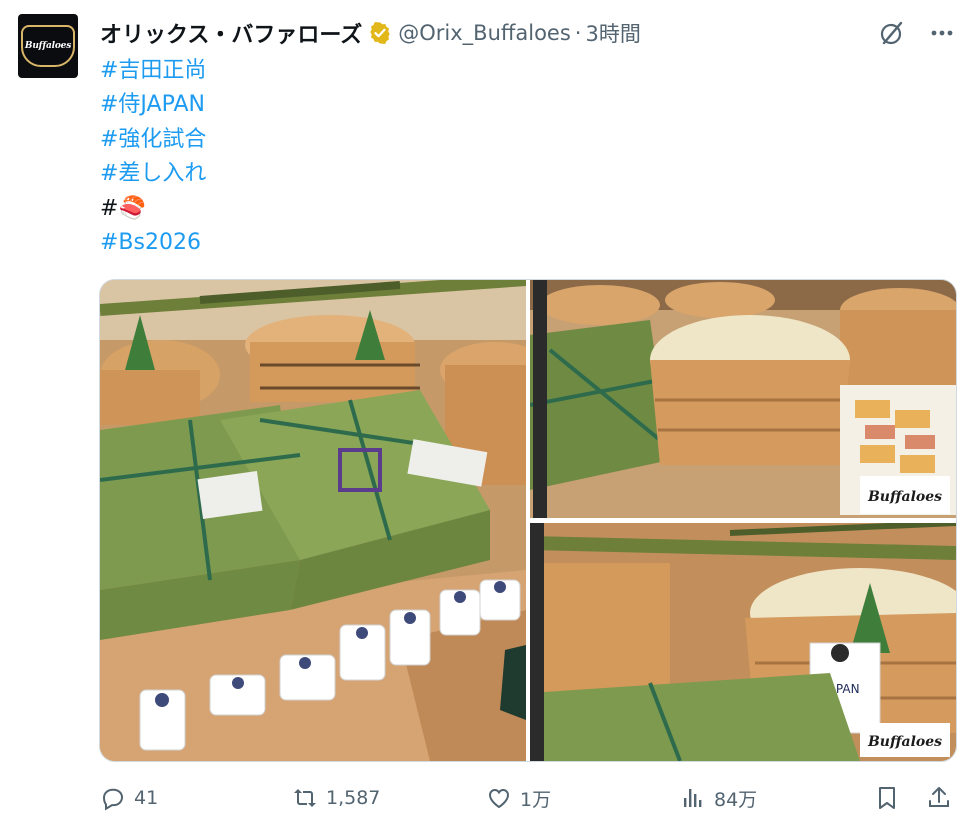 The height and width of the screenshot is (828, 976). I want to click on hashtag-samurai-japan: #侍JAPAN, so click(153, 105).